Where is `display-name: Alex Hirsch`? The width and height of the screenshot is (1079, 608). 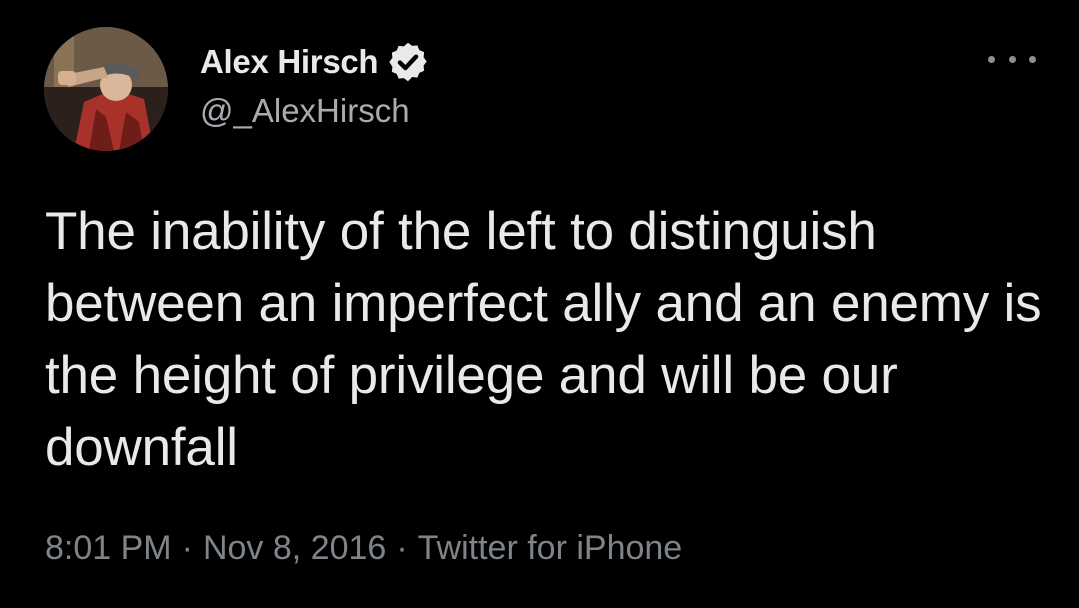
display-name: Alex Hirsch is located at coordinates (289, 62).